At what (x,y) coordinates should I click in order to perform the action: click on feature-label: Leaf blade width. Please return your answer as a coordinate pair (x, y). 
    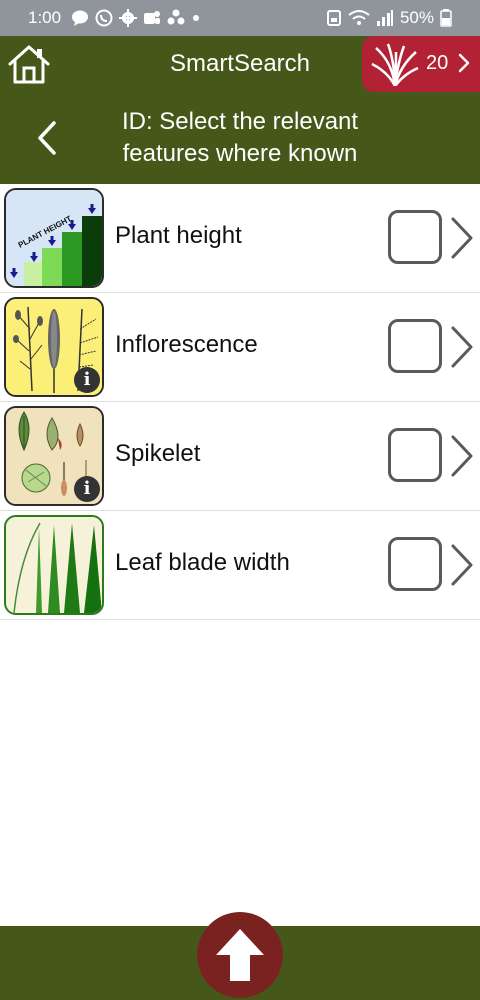
    Looking at the image, I should click on (202, 562).